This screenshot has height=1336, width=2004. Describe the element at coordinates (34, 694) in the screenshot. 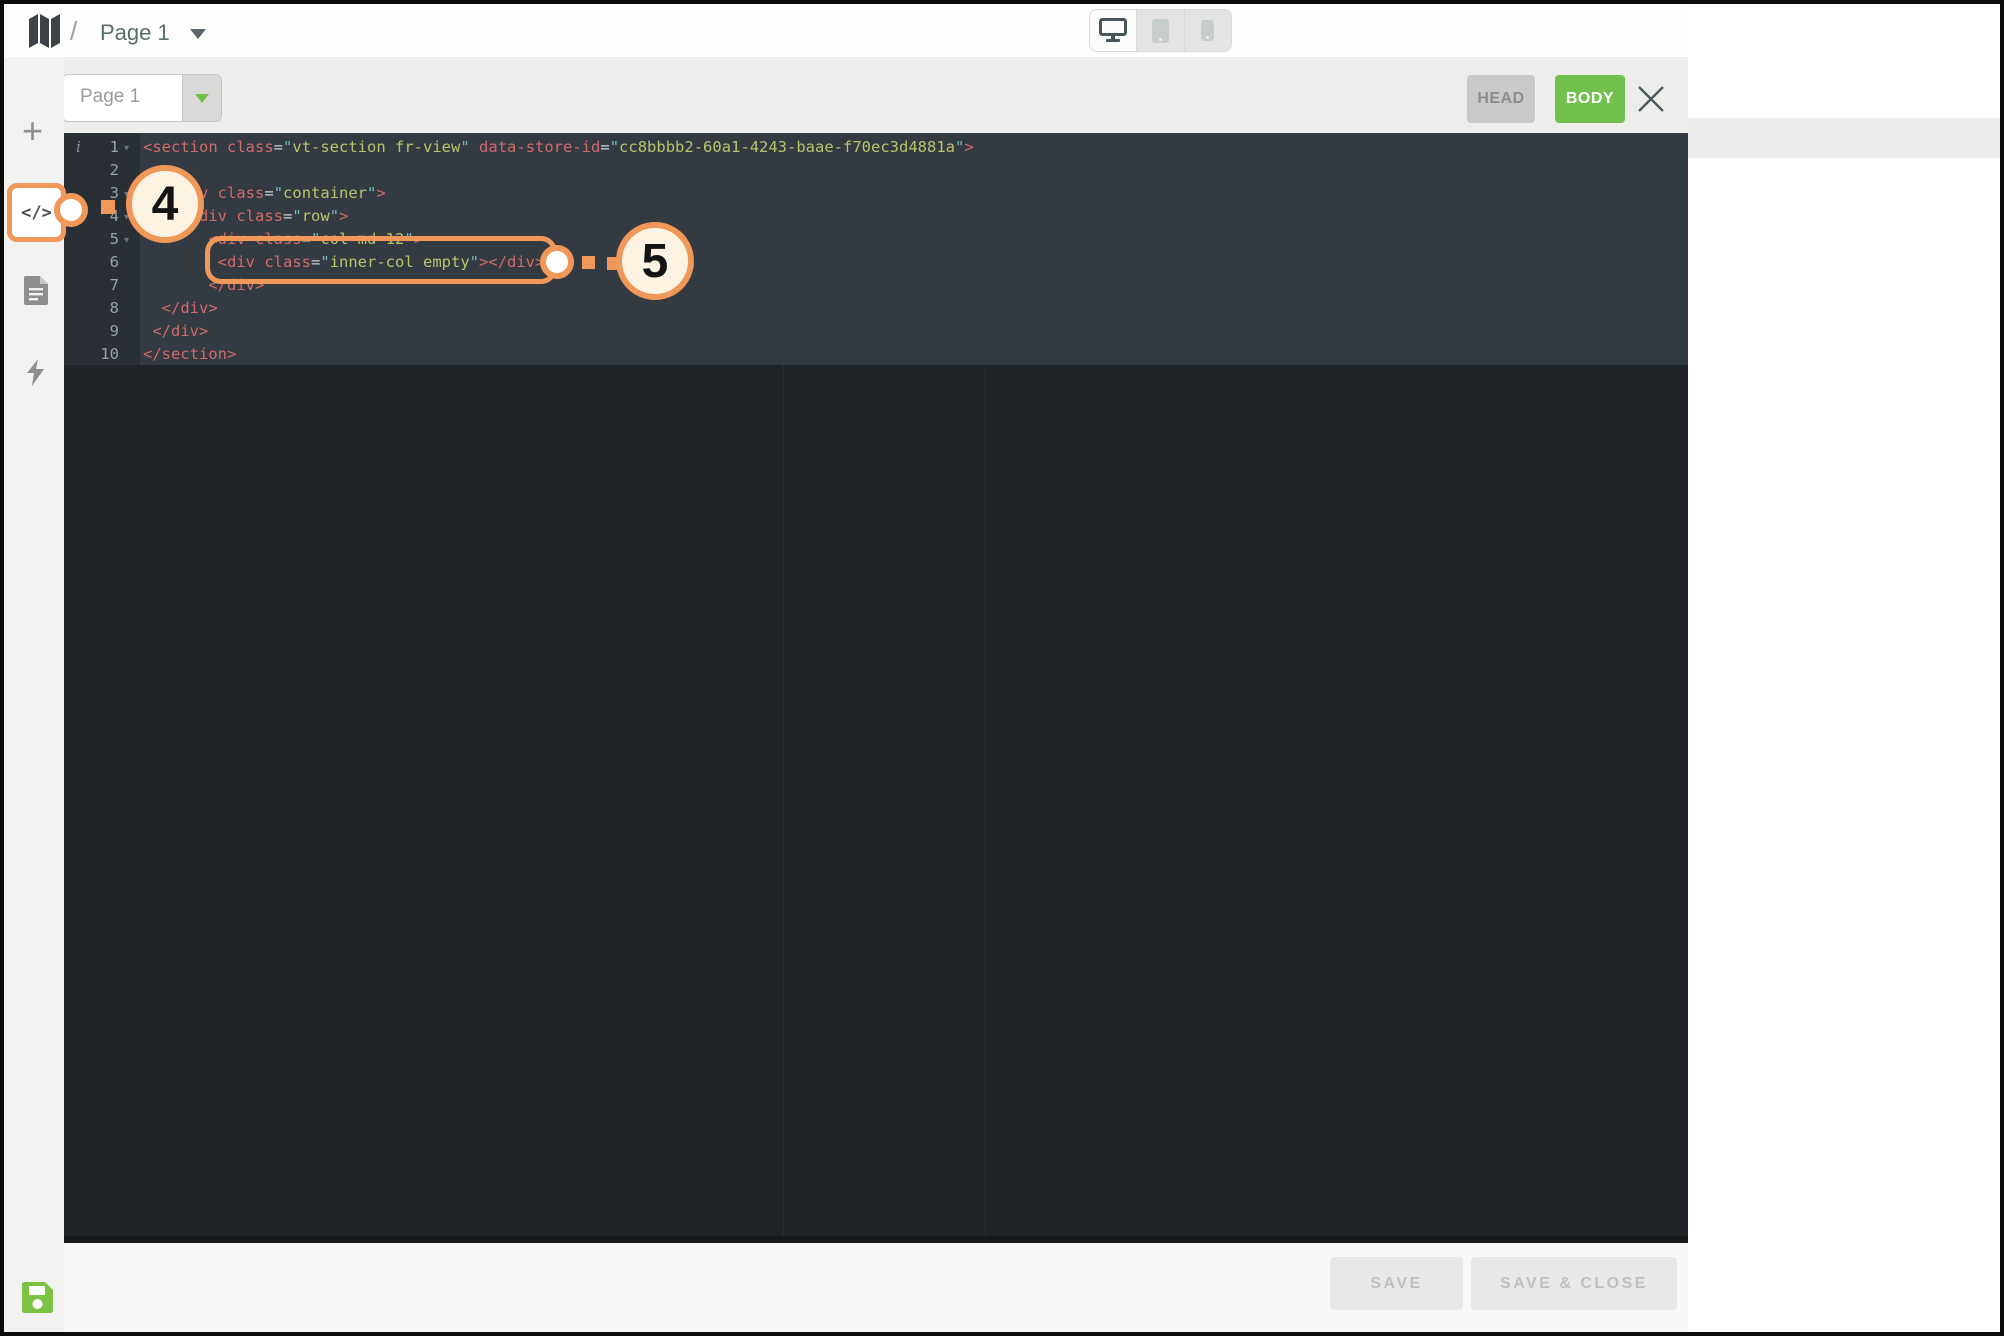

I see `left-sidebar` at that location.